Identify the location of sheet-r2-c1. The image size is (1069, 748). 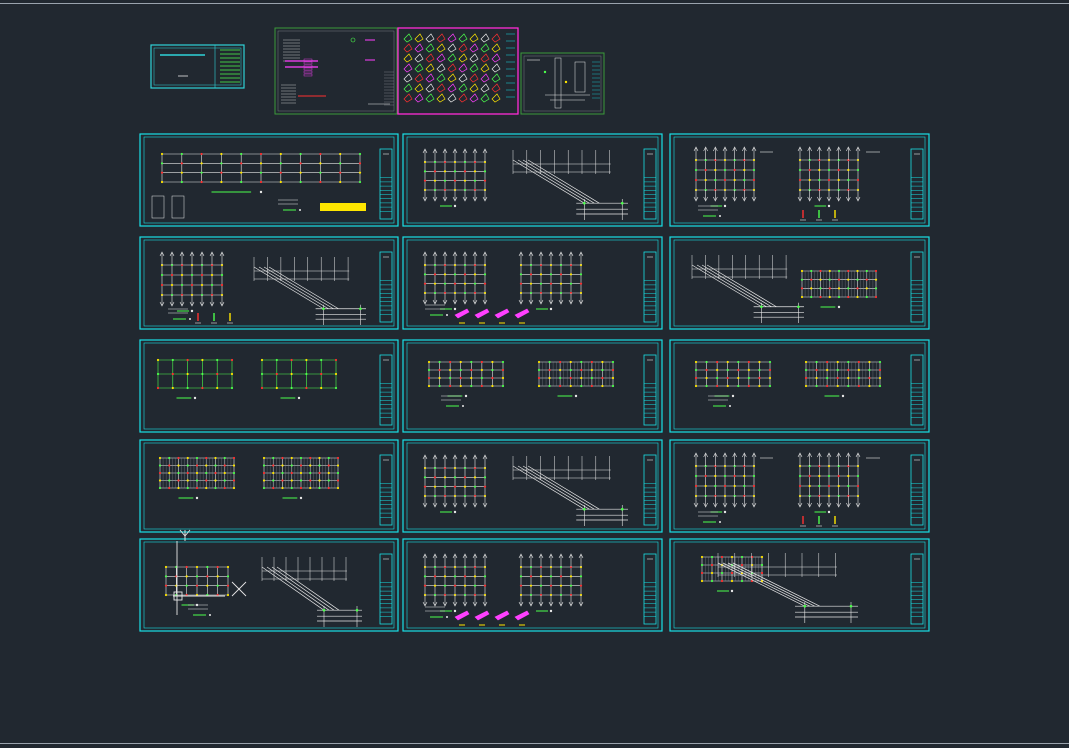
(269, 283).